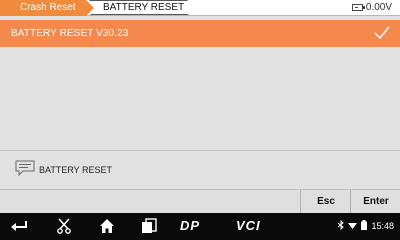 This screenshot has width=400, height=240. What do you see at coordinates (358, 7) in the screenshot?
I see `battery-icon` at bounding box center [358, 7].